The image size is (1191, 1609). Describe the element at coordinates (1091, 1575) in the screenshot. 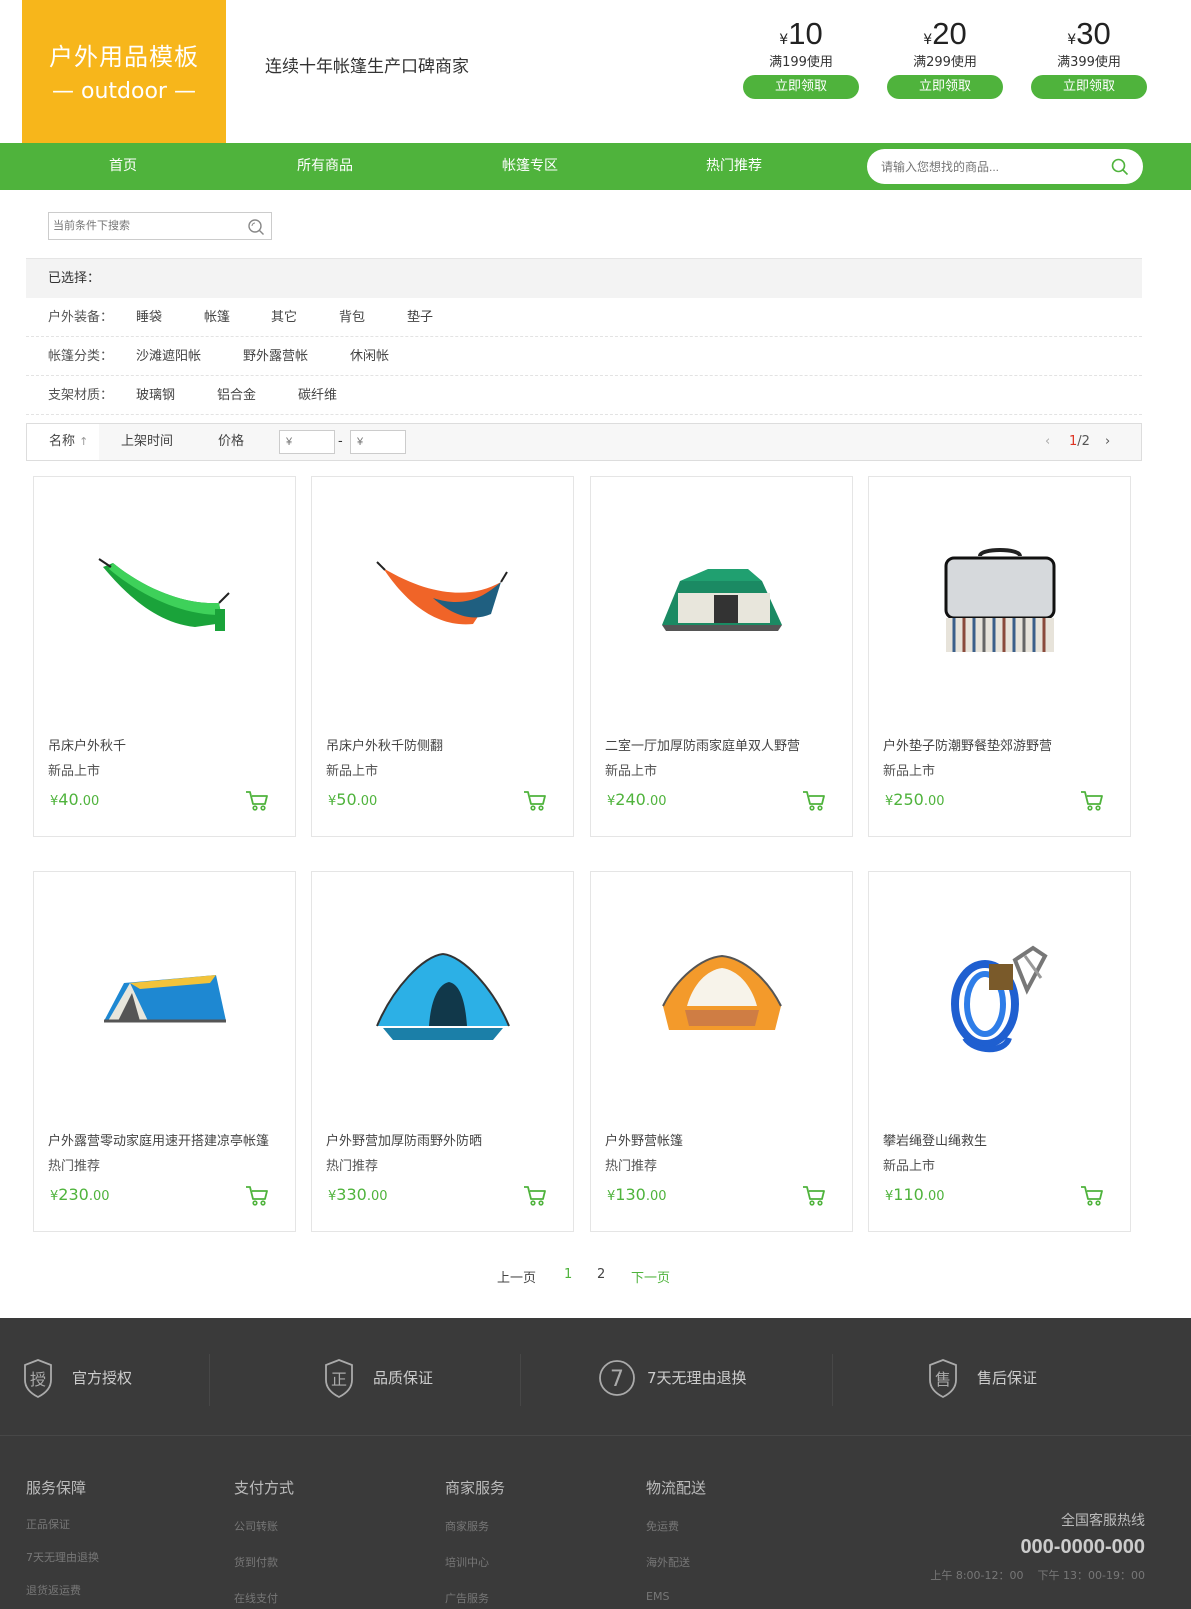

I see `hotline-pm: 下午 13：00-19：00` at that location.